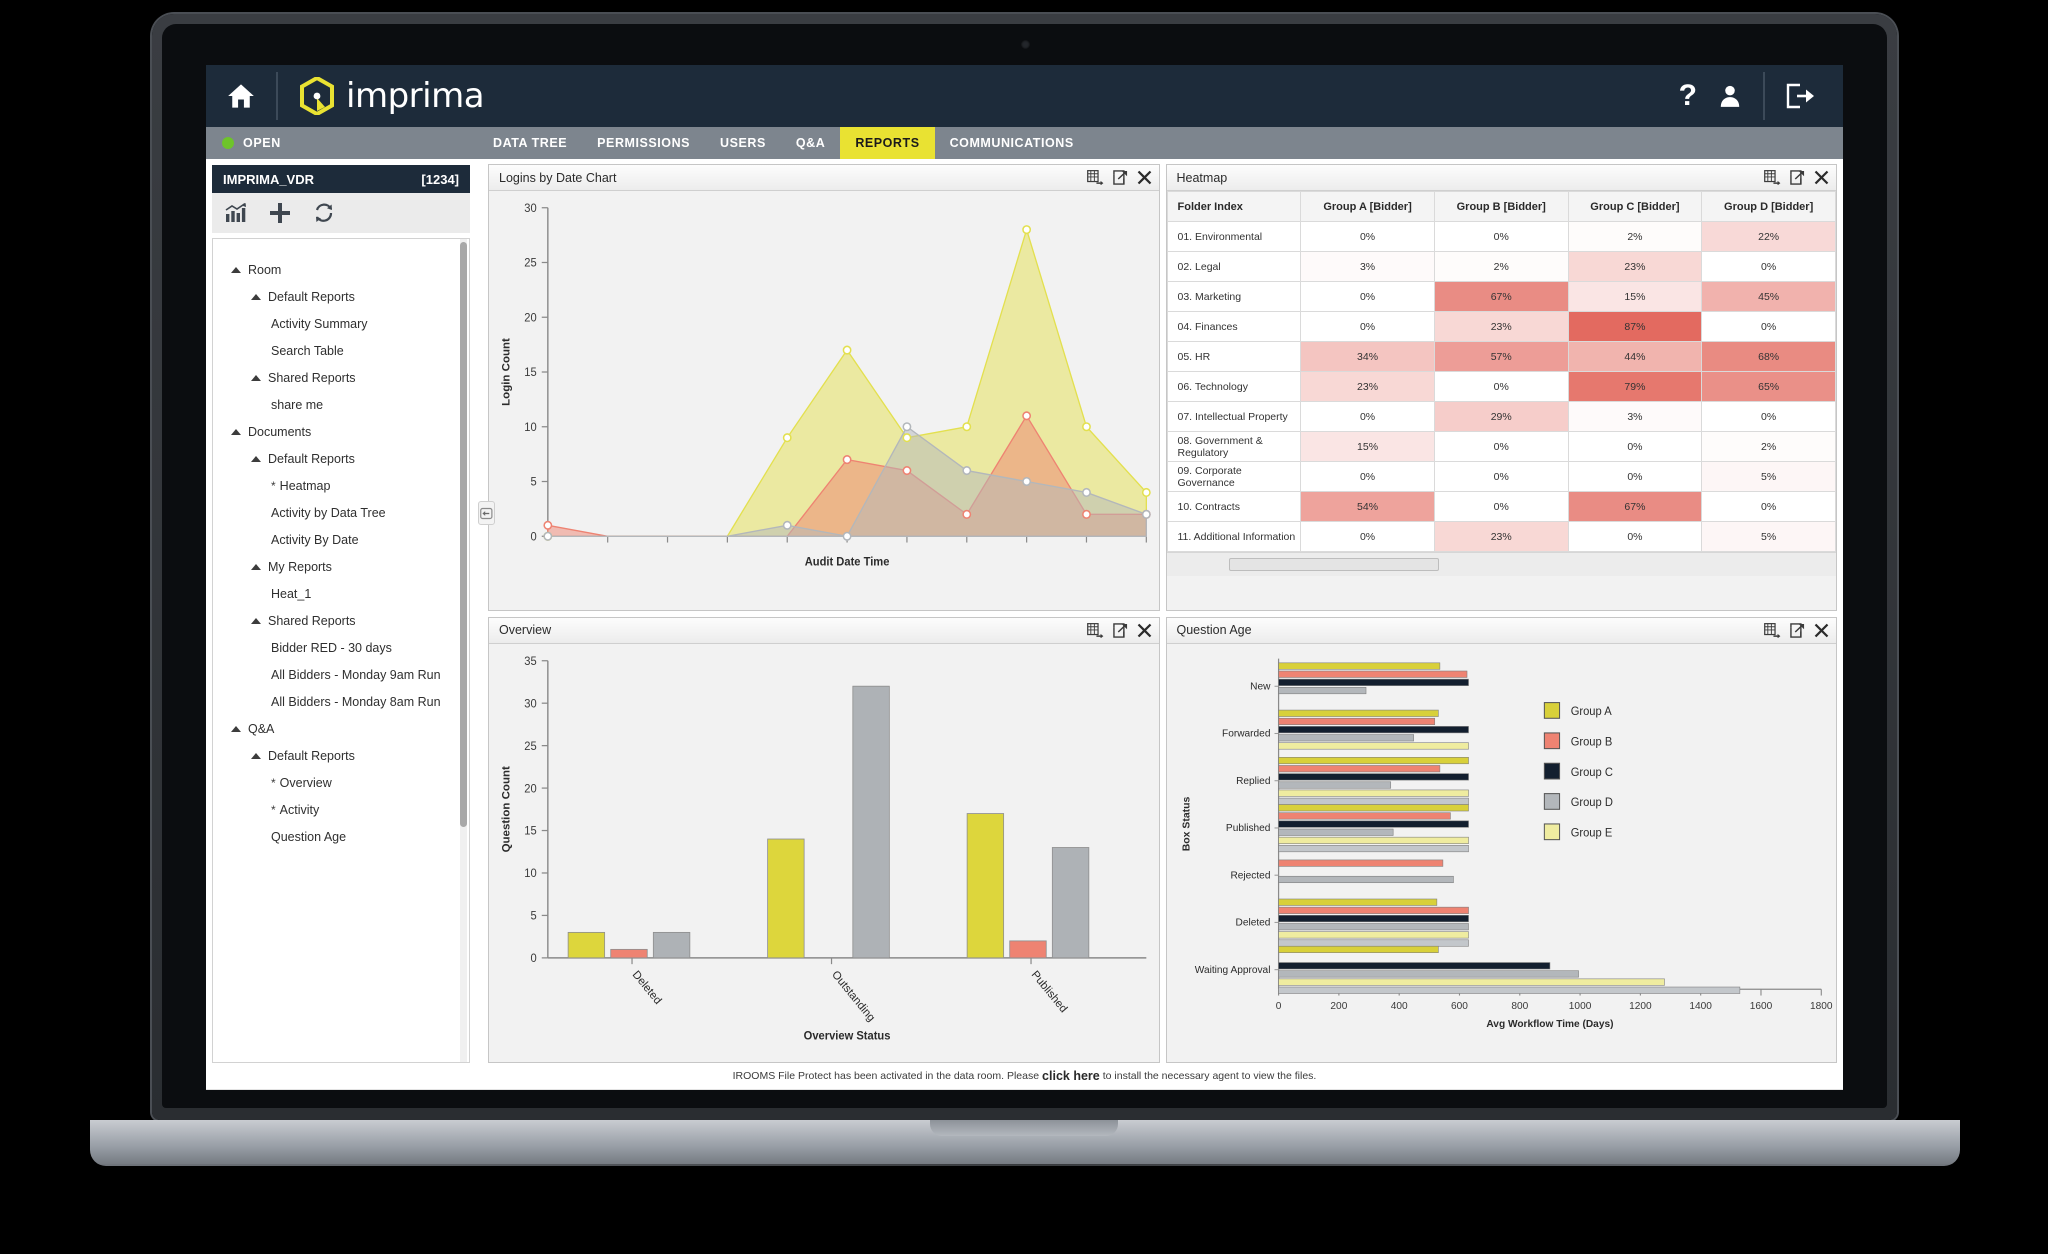  What do you see at coordinates (1635, 326) in the screenshot?
I see `heatmap-cell: 87%` at bounding box center [1635, 326].